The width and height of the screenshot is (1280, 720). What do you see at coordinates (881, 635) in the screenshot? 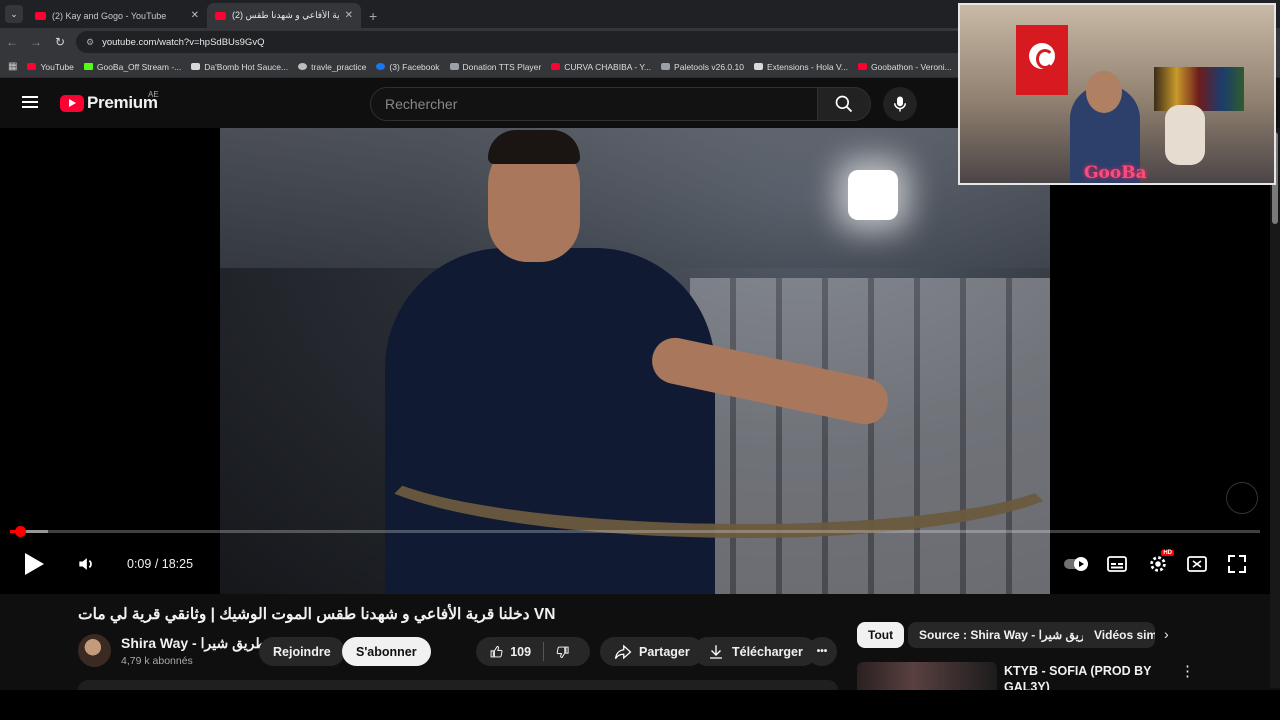
I see `chip-all: Tout` at bounding box center [881, 635].